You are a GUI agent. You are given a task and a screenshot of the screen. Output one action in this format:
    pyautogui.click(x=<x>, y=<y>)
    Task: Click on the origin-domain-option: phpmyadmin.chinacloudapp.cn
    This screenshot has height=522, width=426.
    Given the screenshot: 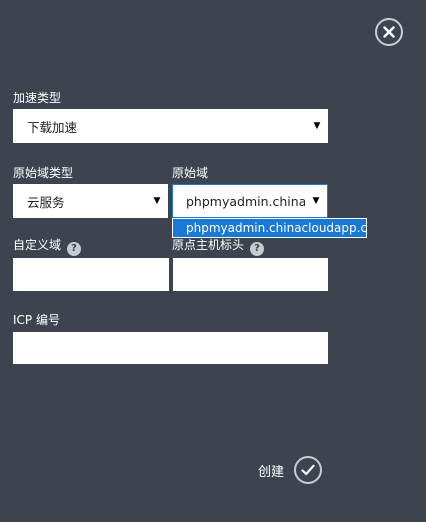 What is the action you would take?
    pyautogui.click(x=269, y=228)
    